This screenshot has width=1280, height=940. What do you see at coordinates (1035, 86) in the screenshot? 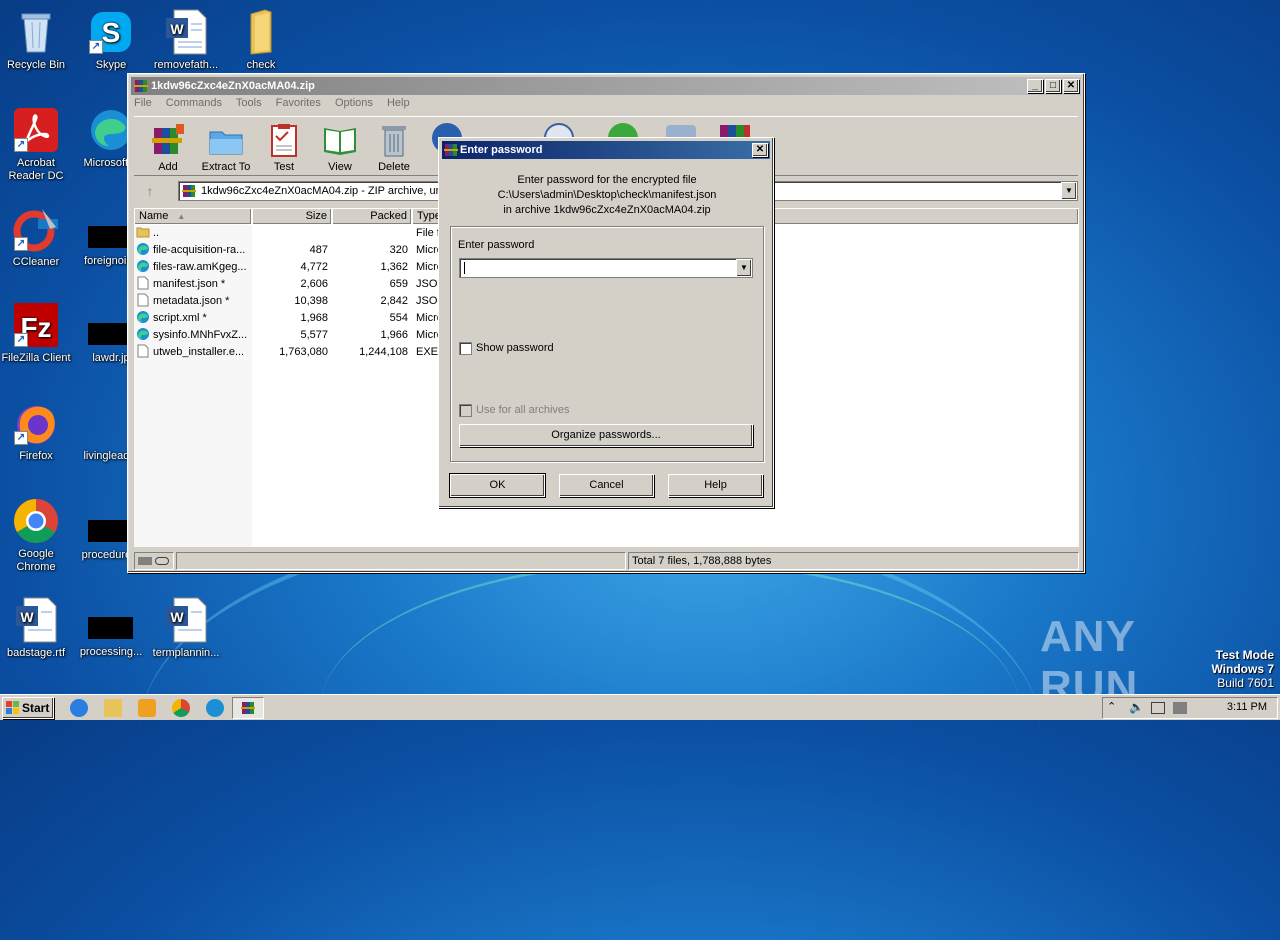
I see `minimize-button: _` at bounding box center [1035, 86].